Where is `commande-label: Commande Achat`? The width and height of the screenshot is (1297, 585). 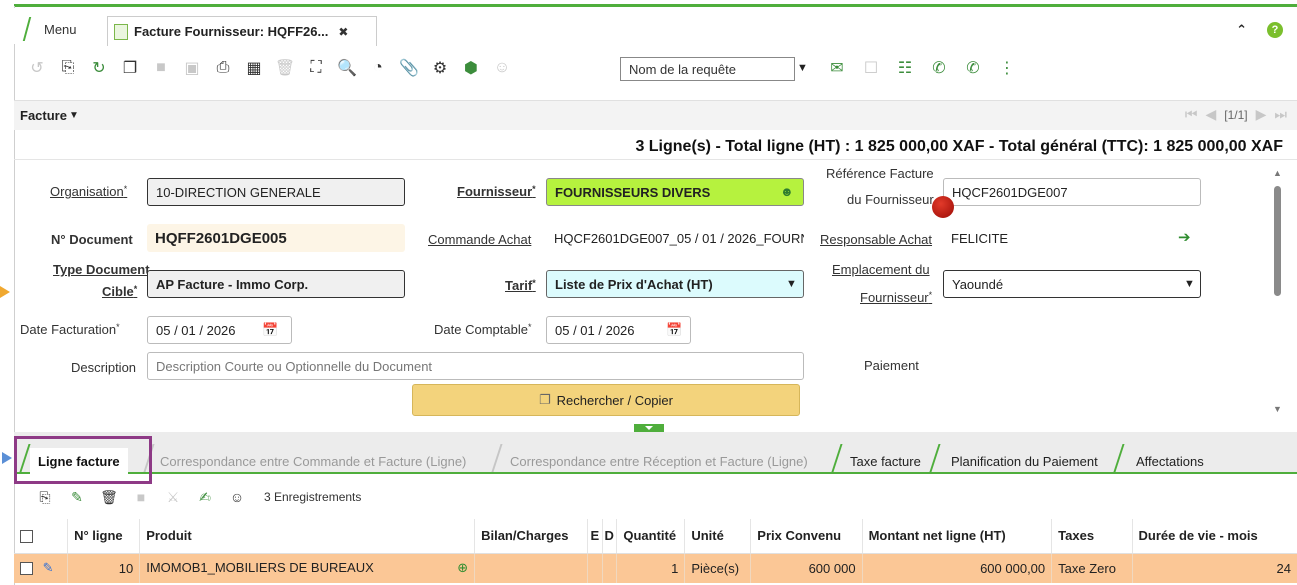
commande-label: Commande Achat is located at coordinates (479, 239).